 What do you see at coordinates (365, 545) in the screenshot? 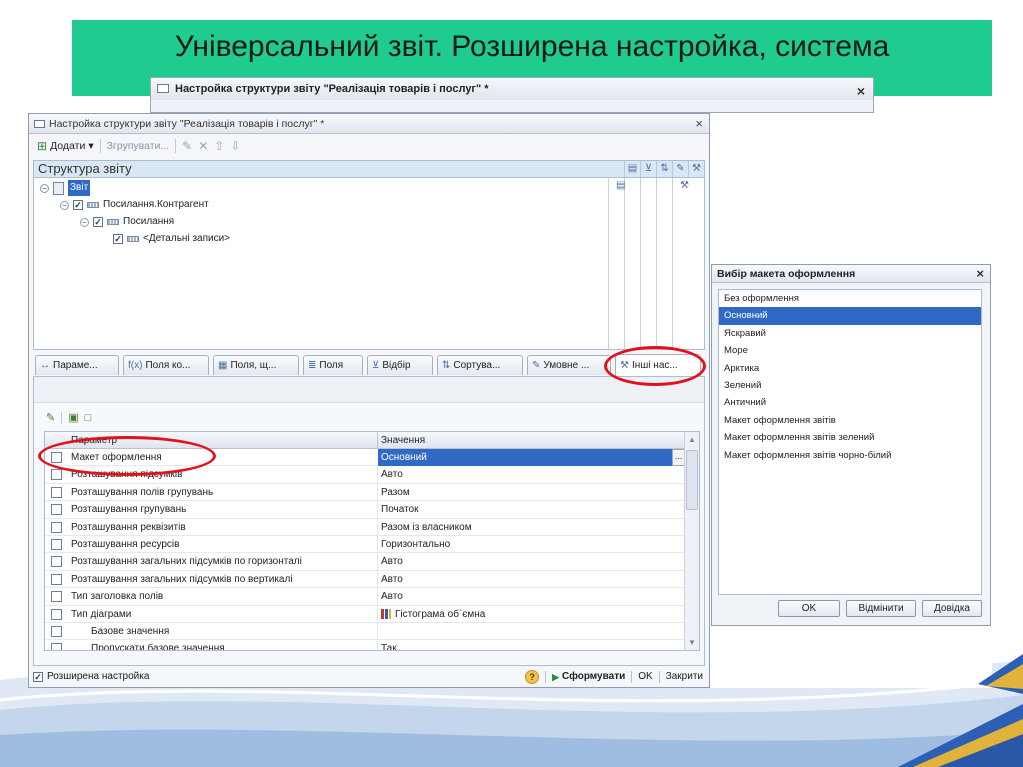
I see `table-row: Розташування ресурсів Горизонтально` at bounding box center [365, 545].